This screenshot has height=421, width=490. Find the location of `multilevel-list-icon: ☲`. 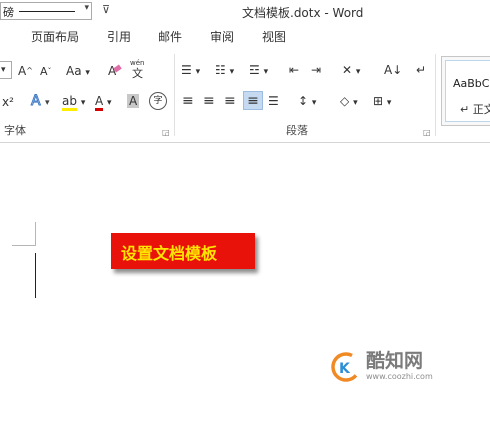

multilevel-list-icon: ☲ is located at coordinates (254, 70).